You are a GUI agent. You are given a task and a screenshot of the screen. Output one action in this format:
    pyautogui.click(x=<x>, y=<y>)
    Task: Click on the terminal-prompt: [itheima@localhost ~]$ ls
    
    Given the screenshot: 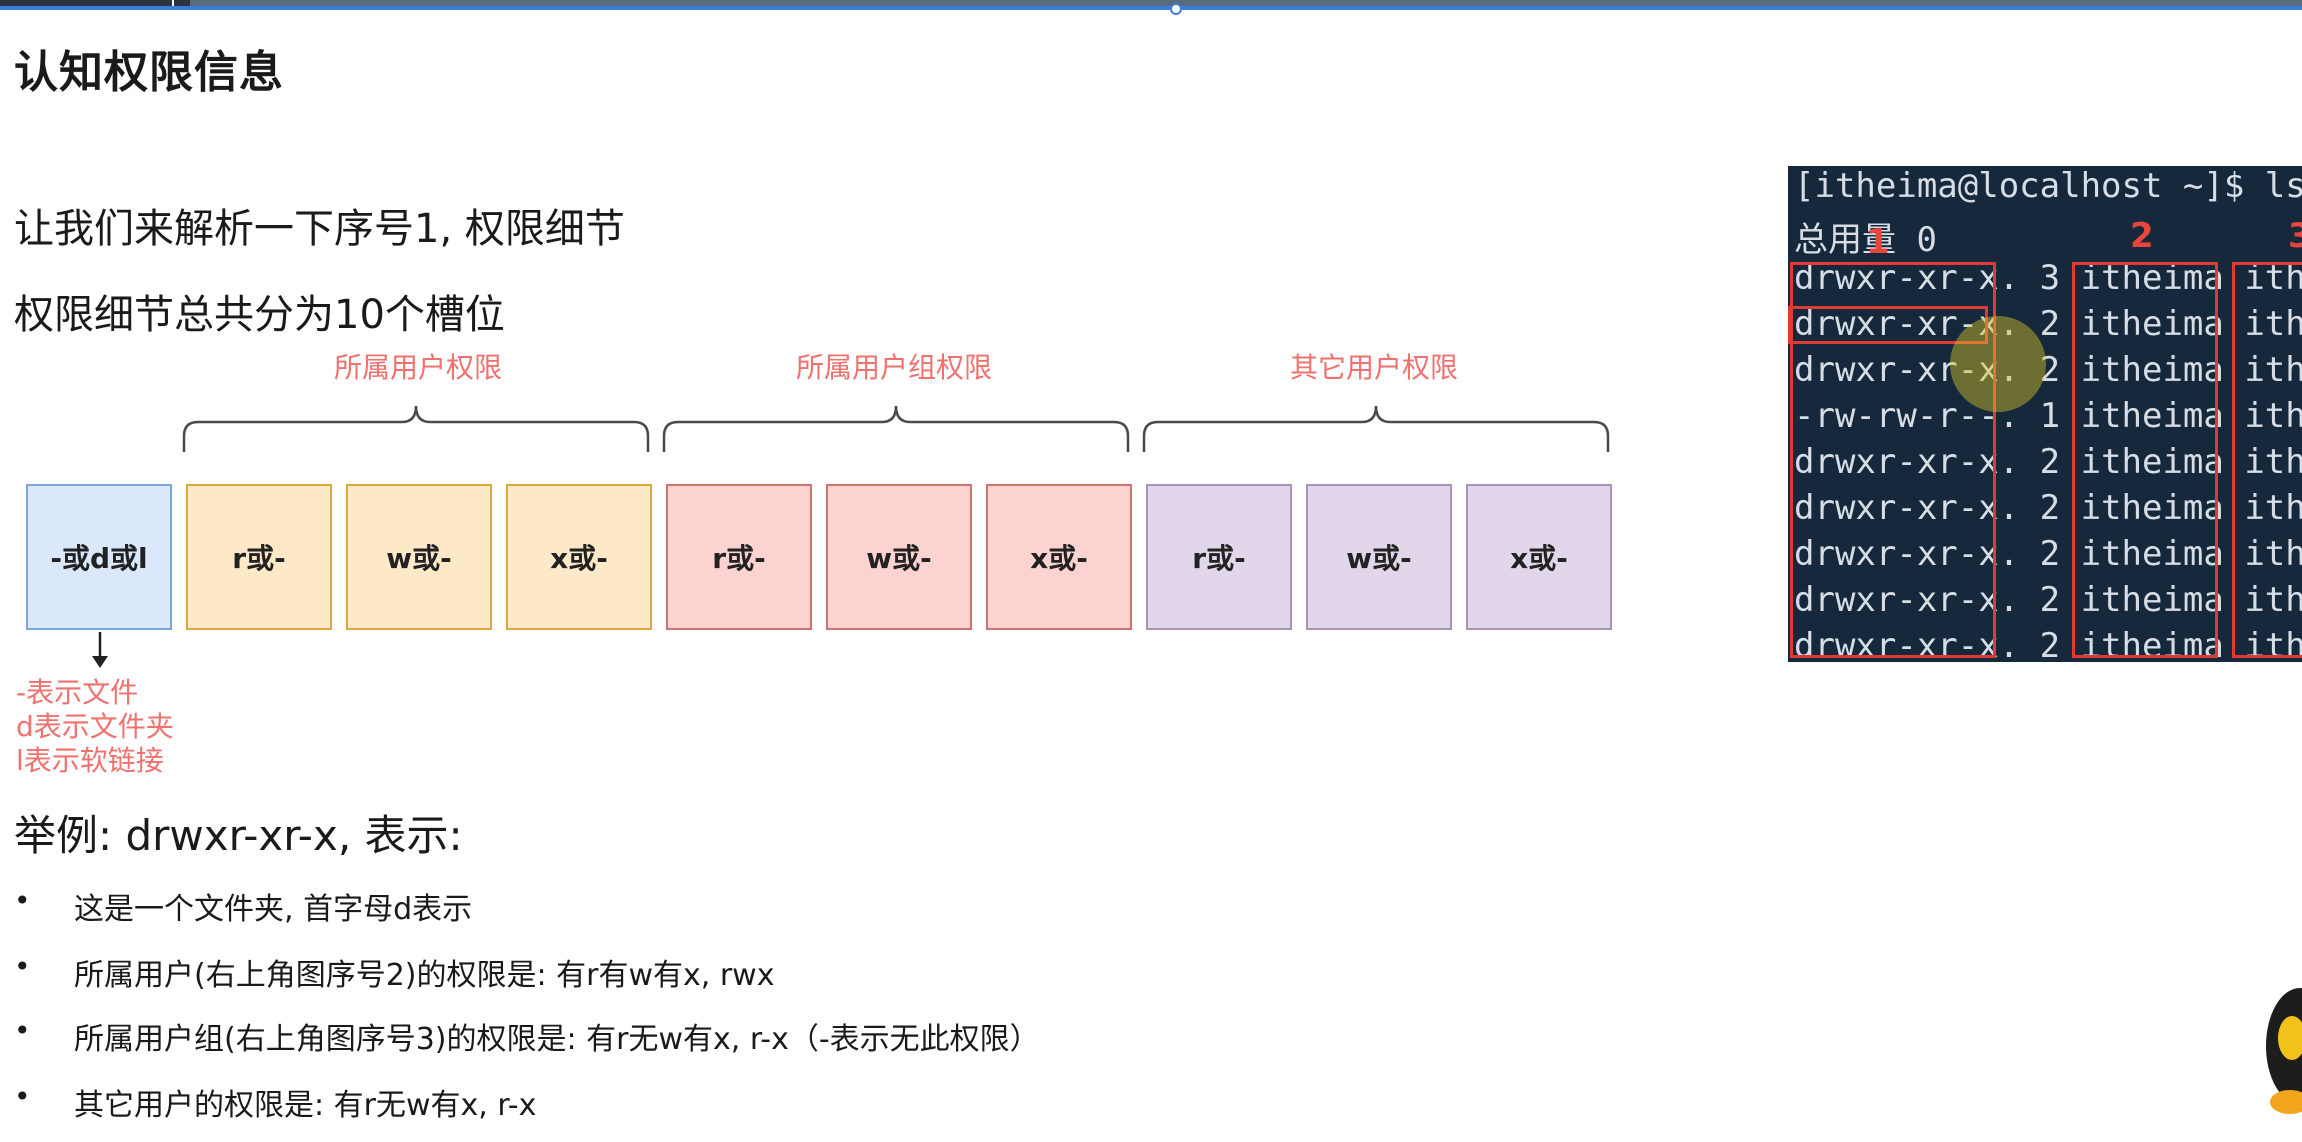 What is the action you would take?
    pyautogui.click(x=2048, y=186)
    